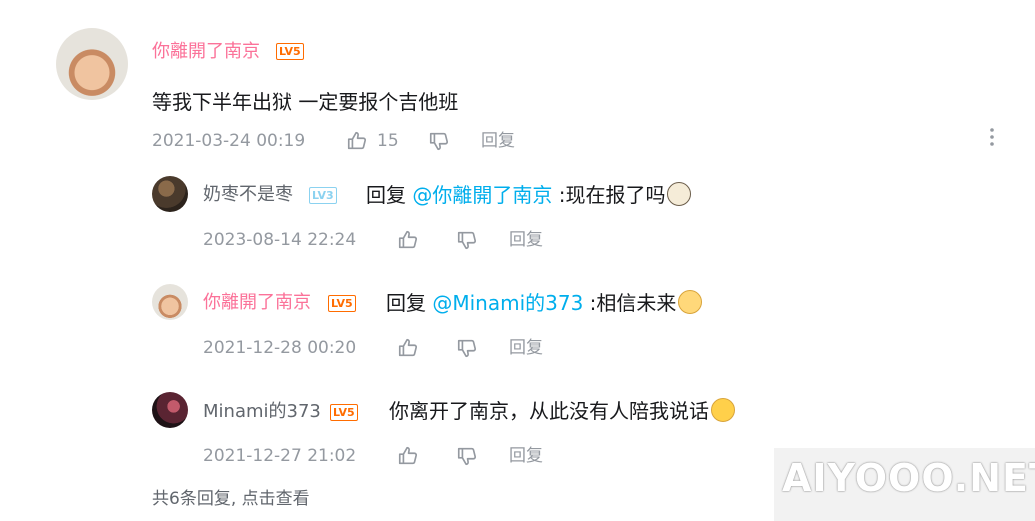 Image resolution: width=1035 pixels, height=521 pixels. I want to click on laugh-emoji-icon, so click(723, 410).